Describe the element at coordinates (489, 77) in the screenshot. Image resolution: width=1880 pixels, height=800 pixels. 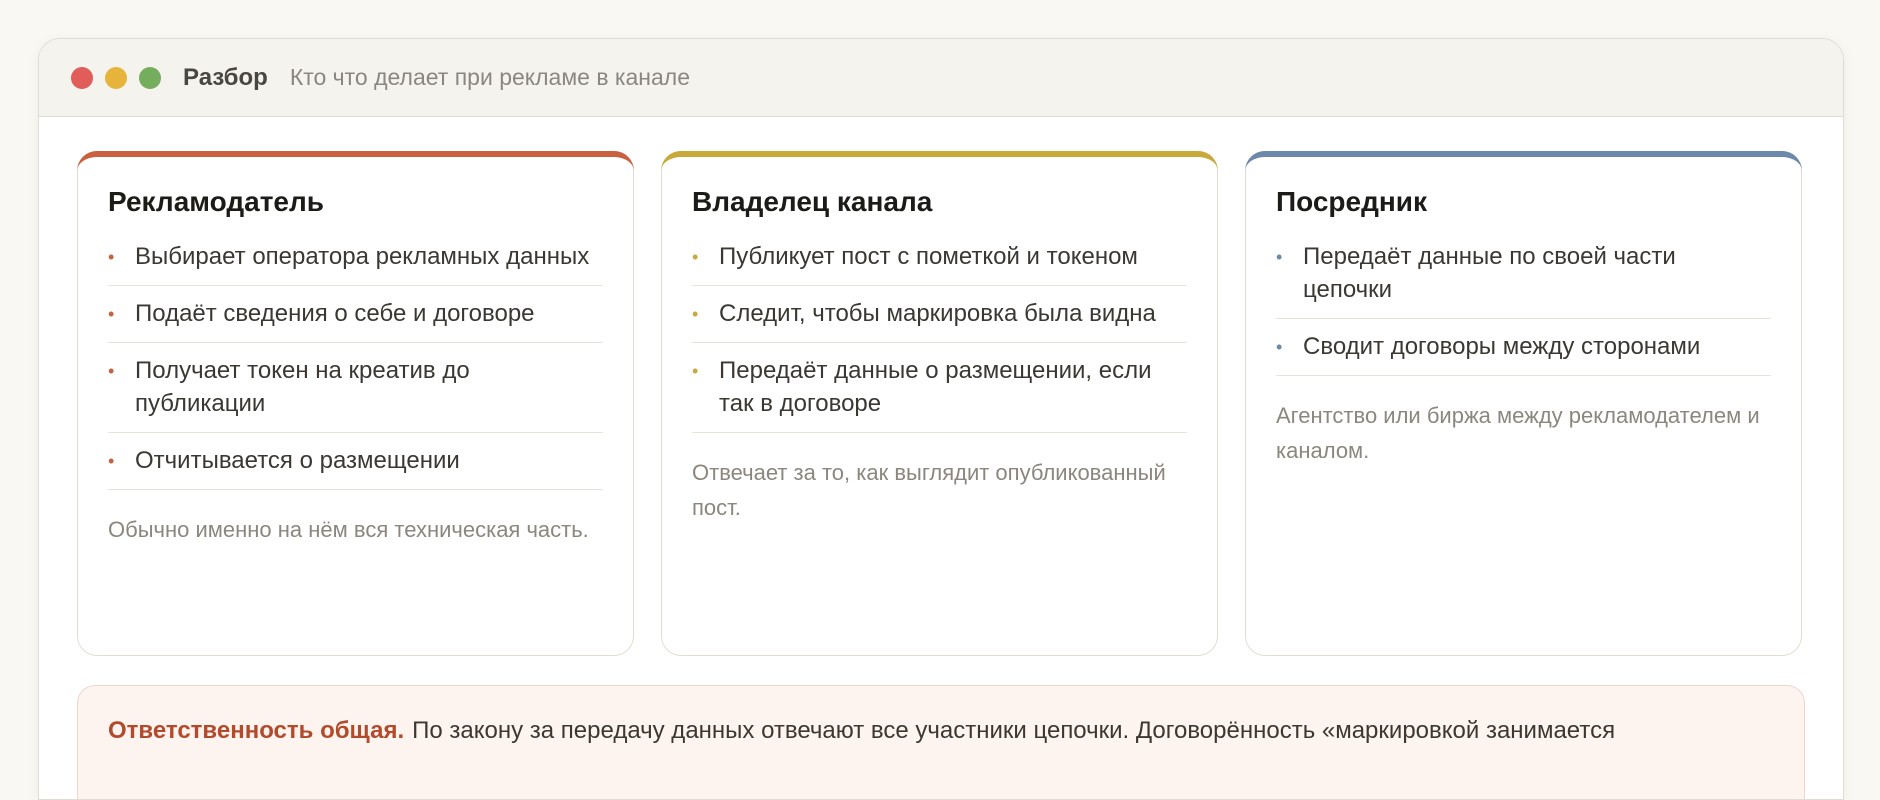
I see `app-subtitle: Кто что делает при рекламе в канале` at that location.